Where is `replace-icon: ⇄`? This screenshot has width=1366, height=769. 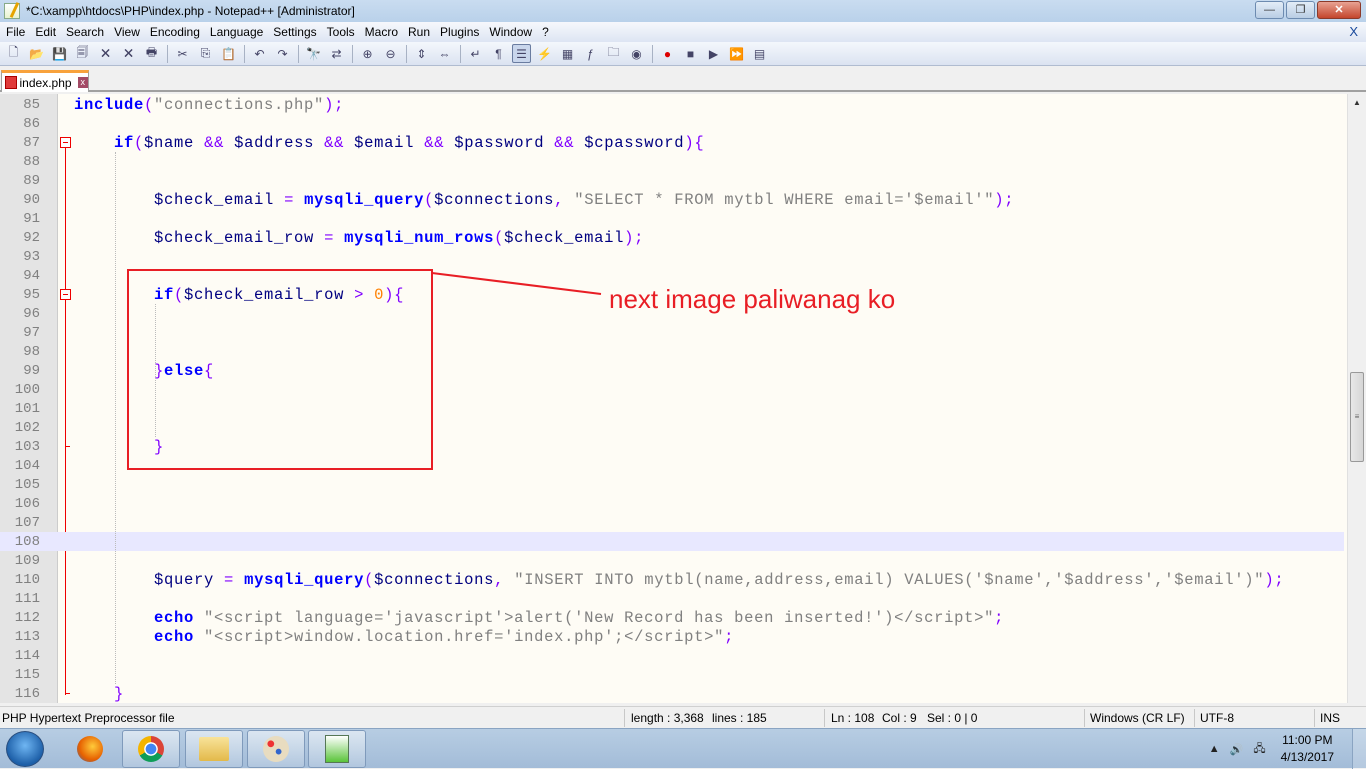
replace-icon: ⇄ is located at coordinates (336, 53).